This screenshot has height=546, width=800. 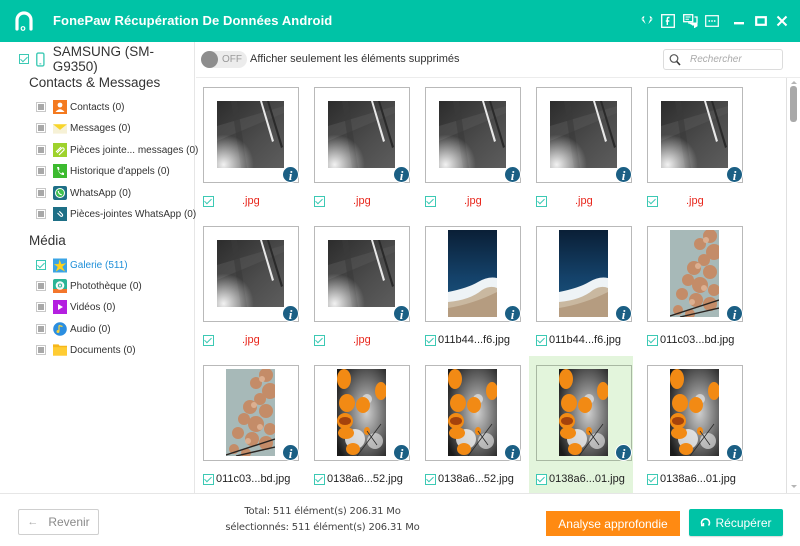 What do you see at coordinates (647, 21) in the screenshot?
I see `diamond-icon` at bounding box center [647, 21].